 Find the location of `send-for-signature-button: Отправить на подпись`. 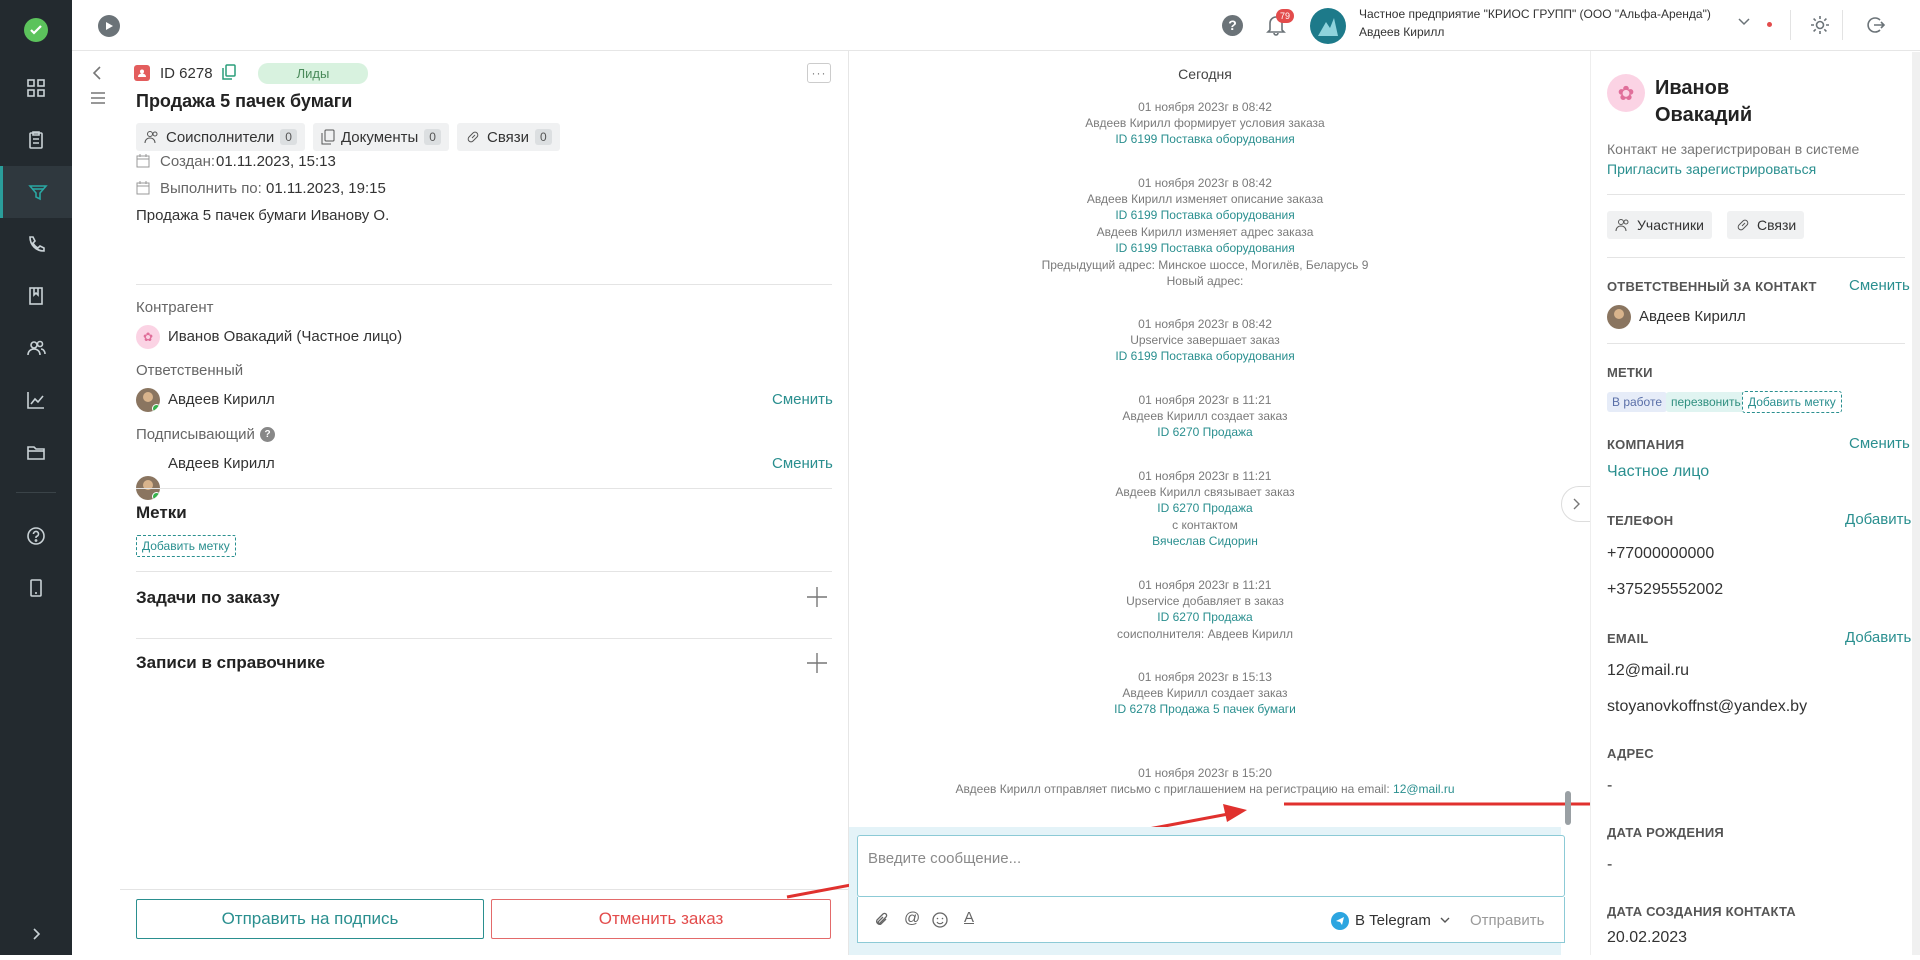

send-for-signature-button: Отправить на подпись is located at coordinates (310, 919).